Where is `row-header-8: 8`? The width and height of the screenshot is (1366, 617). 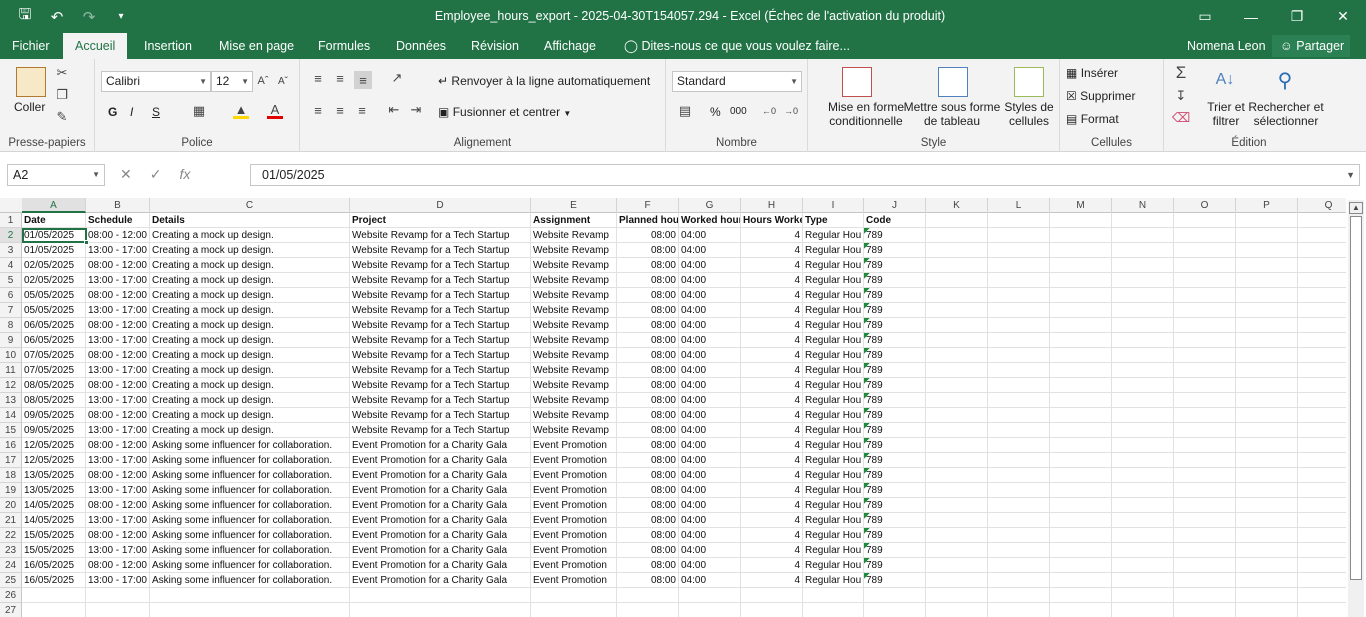
row-header-8: 8 is located at coordinates (11, 325).